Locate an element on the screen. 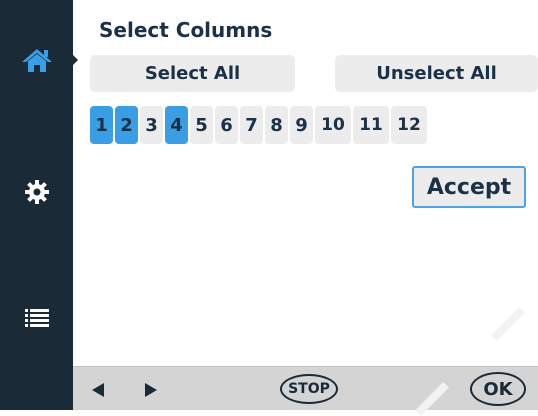 This screenshot has height=416, width=538. stop-button: STOP is located at coordinates (309, 389).